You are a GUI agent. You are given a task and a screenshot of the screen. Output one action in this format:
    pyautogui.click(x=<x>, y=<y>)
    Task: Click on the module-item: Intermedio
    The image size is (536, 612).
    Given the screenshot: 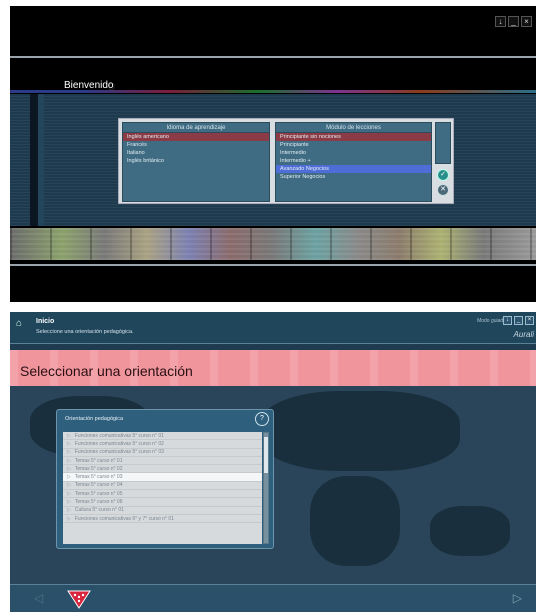 What is the action you would take?
    pyautogui.click(x=353, y=153)
    